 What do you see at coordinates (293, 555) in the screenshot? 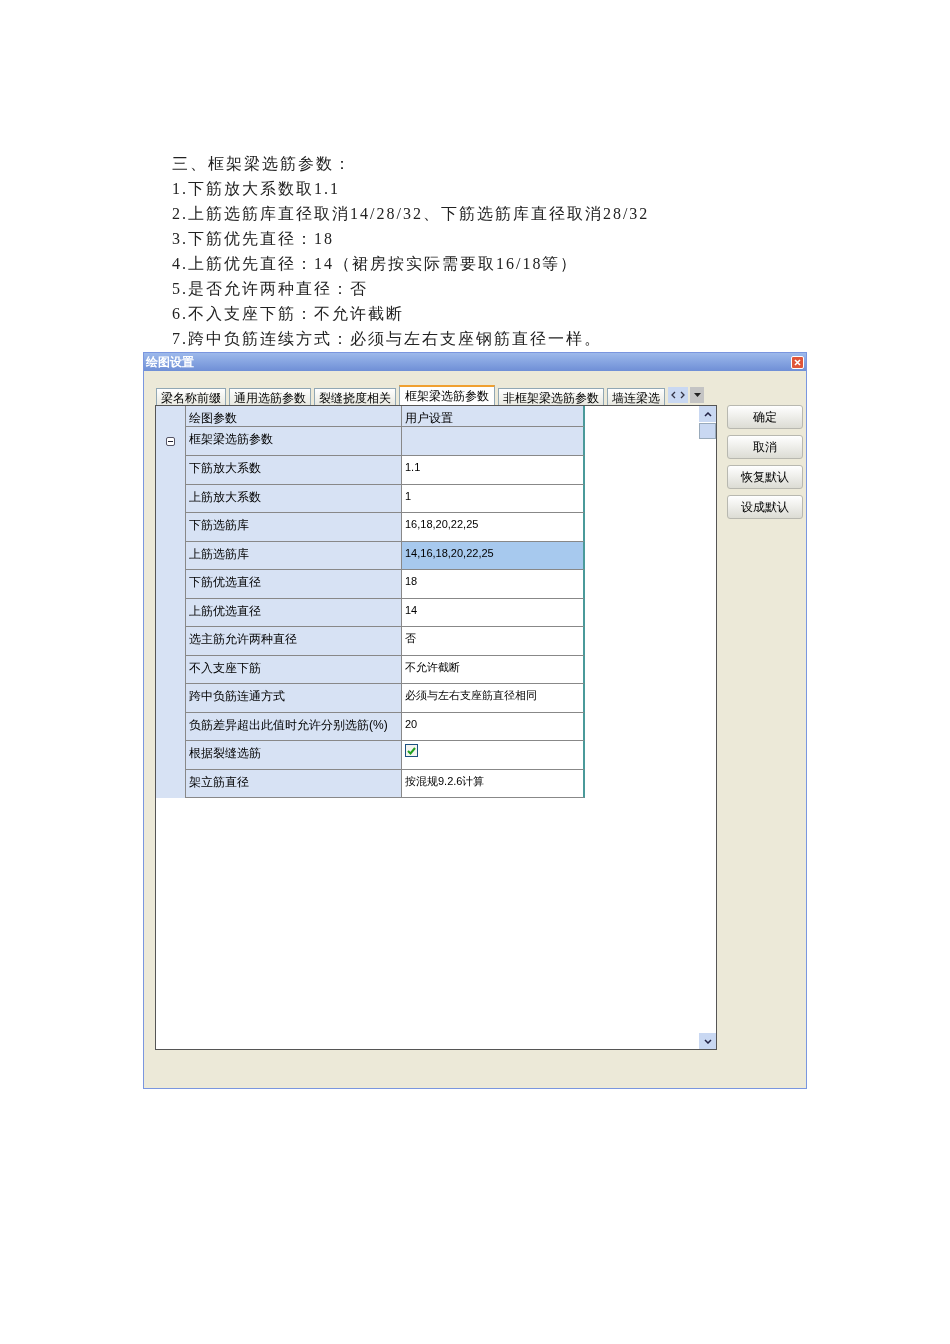
I see `property-name: 上筋选筋库` at bounding box center [293, 555].